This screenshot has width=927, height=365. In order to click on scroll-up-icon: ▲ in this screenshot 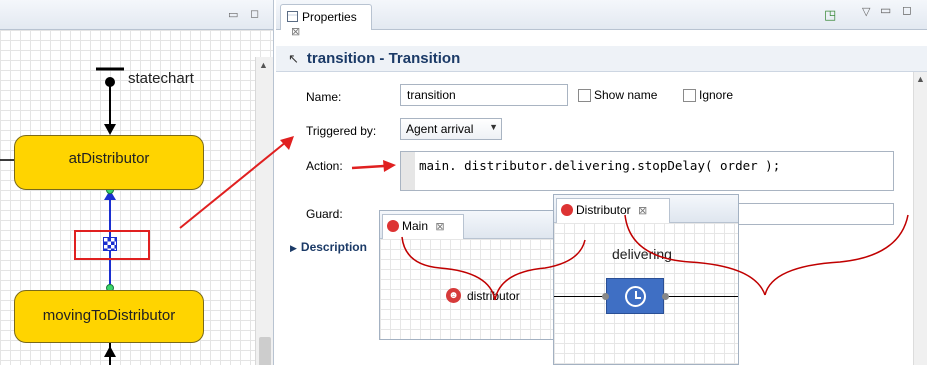, I will do `click(263, 65)`.